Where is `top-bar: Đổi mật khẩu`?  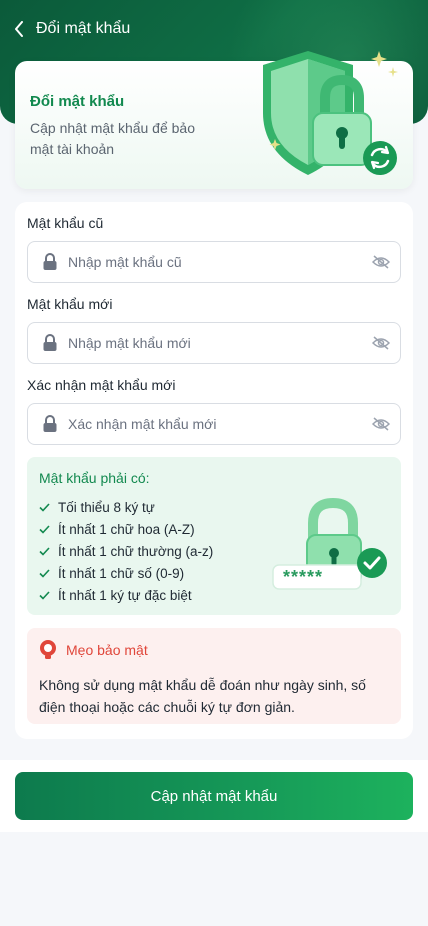 top-bar: Đổi mật khẩu is located at coordinates (72, 29).